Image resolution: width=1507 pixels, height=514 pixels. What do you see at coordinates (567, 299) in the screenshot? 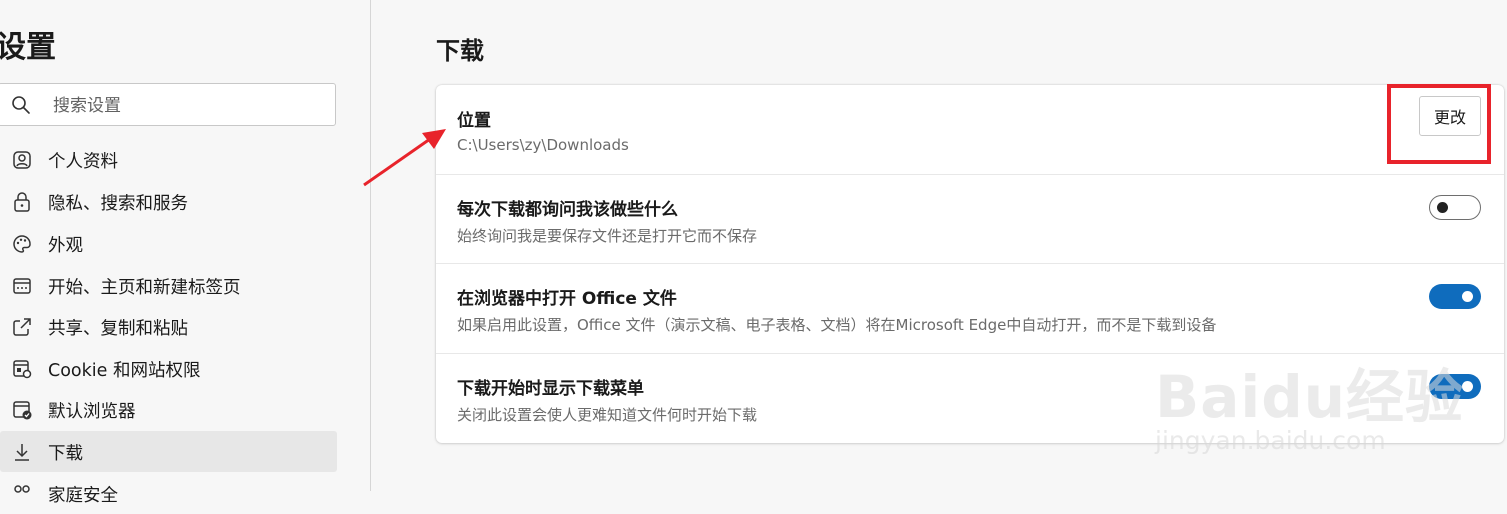
I see `setting-title: 在浏览器中打开 Office 文件` at bounding box center [567, 299].